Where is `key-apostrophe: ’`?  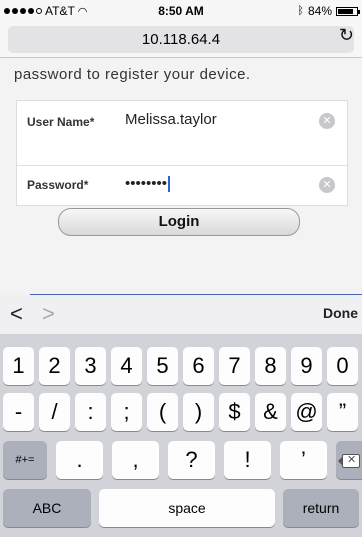 key-apostrophe: ’ is located at coordinates (303, 460).